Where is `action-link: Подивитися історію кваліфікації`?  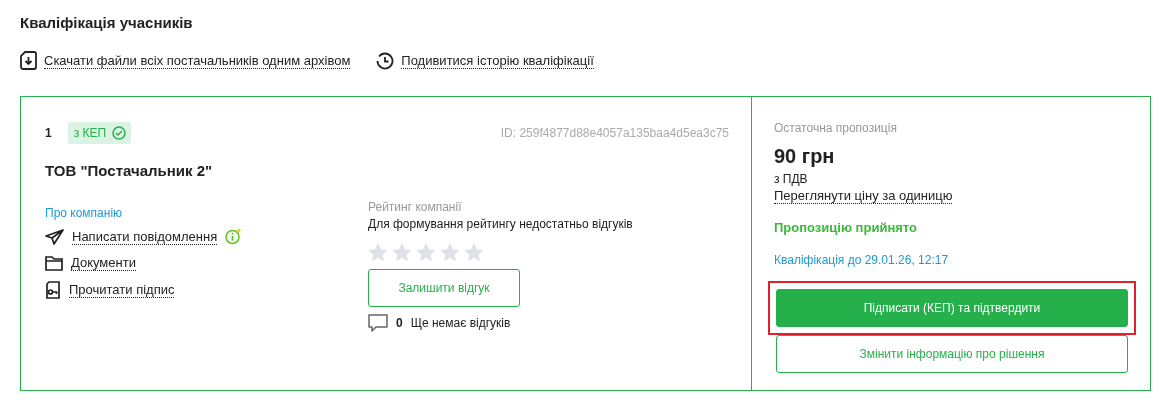 action-link: Подивитися історію кваліфікації is located at coordinates (497, 60).